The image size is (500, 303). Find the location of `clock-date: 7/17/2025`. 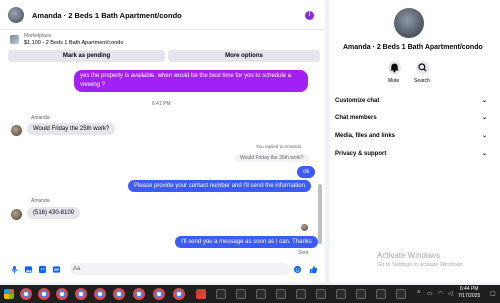

clock-date: 7/17/2025 is located at coordinates (469, 296).